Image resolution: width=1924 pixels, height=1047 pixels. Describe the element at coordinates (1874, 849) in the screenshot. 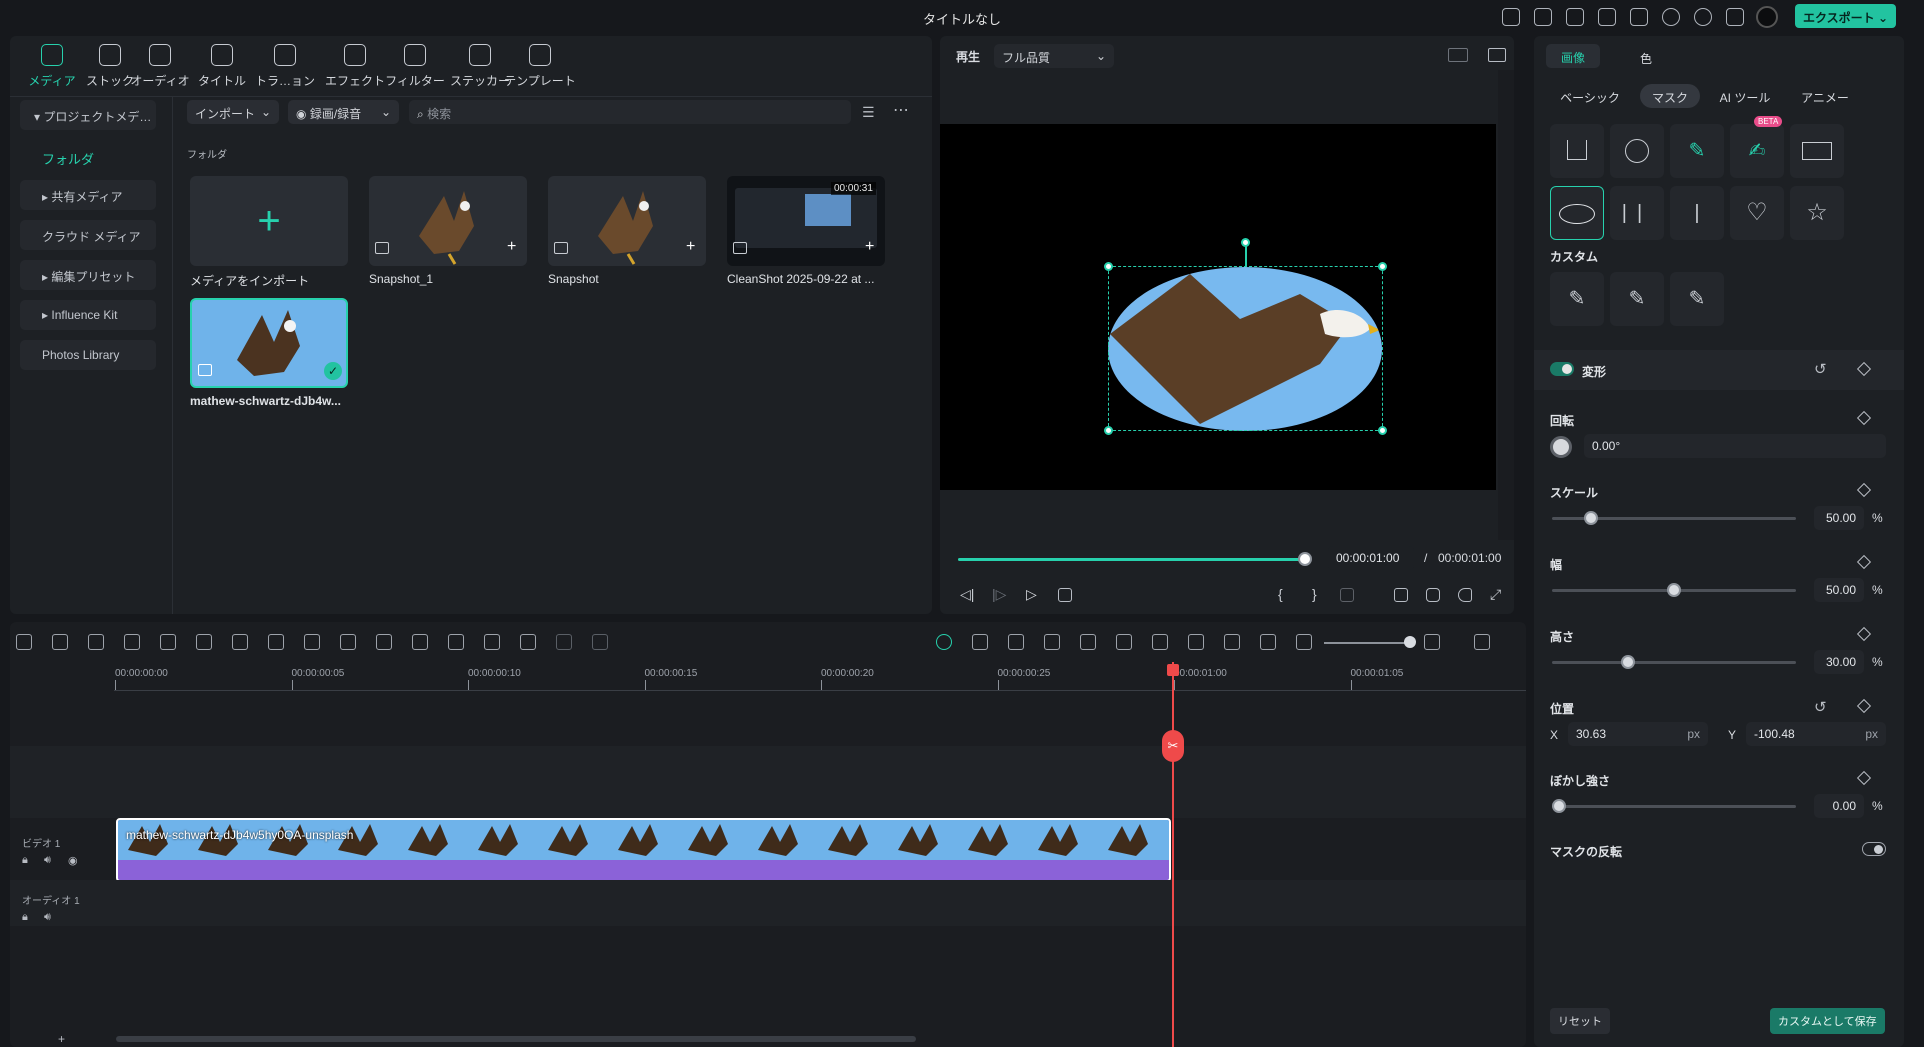

I see `invert-toggle` at that location.